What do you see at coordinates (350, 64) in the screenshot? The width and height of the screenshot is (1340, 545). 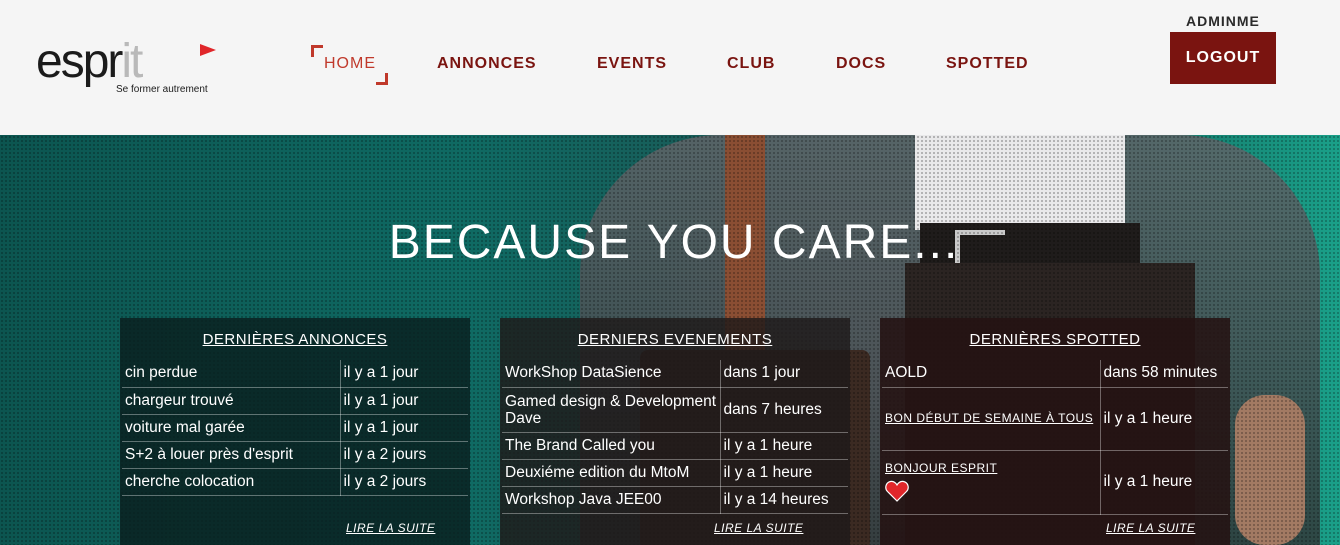 I see `nav-home: HOME` at bounding box center [350, 64].